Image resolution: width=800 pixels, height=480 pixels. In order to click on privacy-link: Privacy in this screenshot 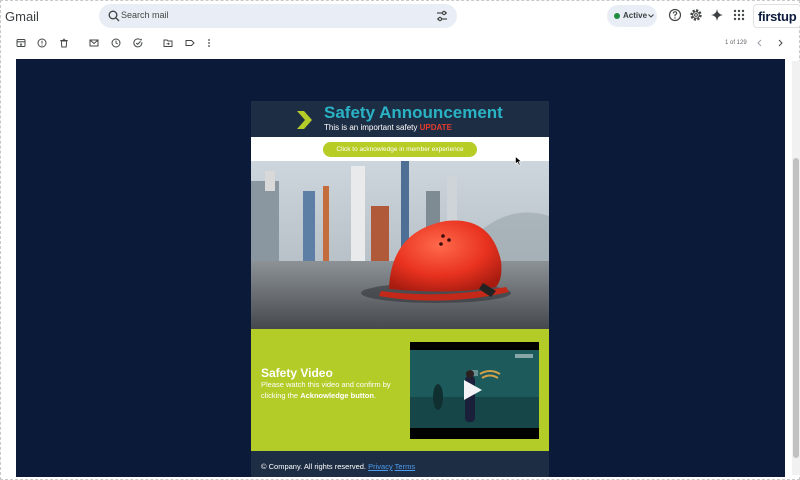, I will do `click(380, 466)`.